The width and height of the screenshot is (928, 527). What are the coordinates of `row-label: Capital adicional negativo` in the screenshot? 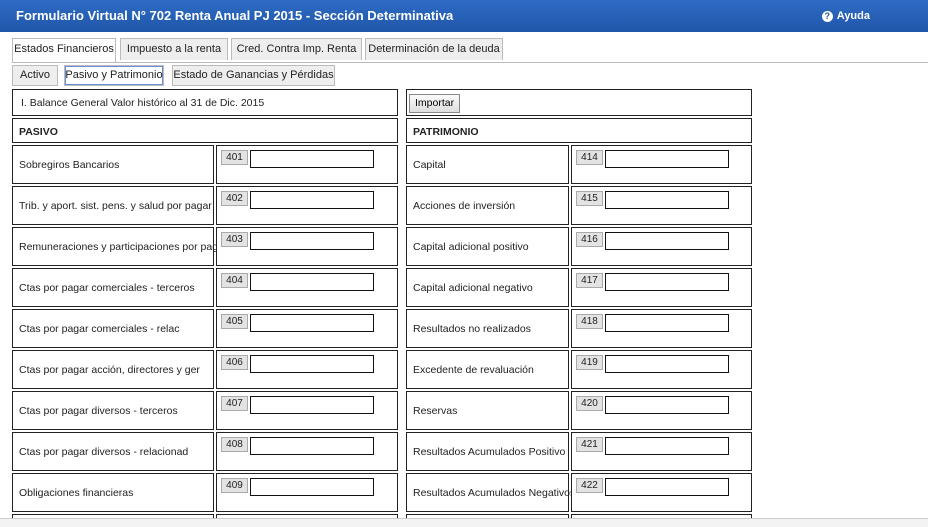 It's located at (473, 288).